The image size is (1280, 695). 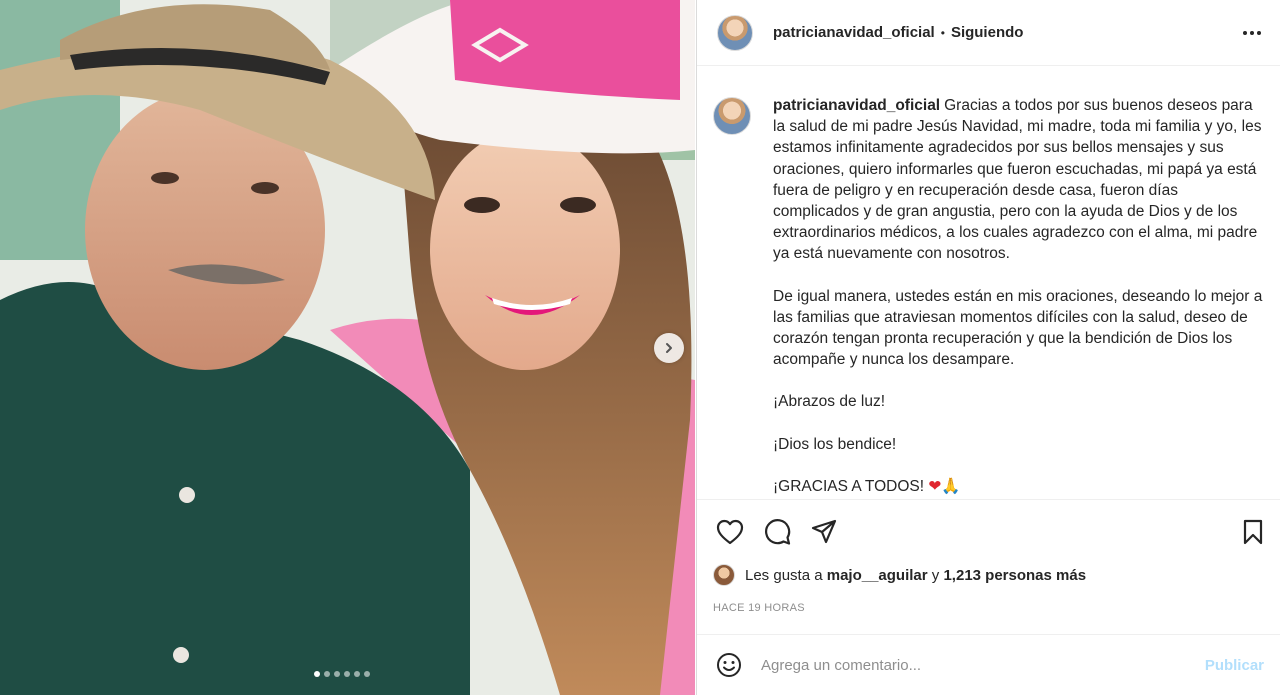 What do you see at coordinates (835, 444) in the screenshot?
I see `caption-paragraph: ¡Dios los bendice!` at bounding box center [835, 444].